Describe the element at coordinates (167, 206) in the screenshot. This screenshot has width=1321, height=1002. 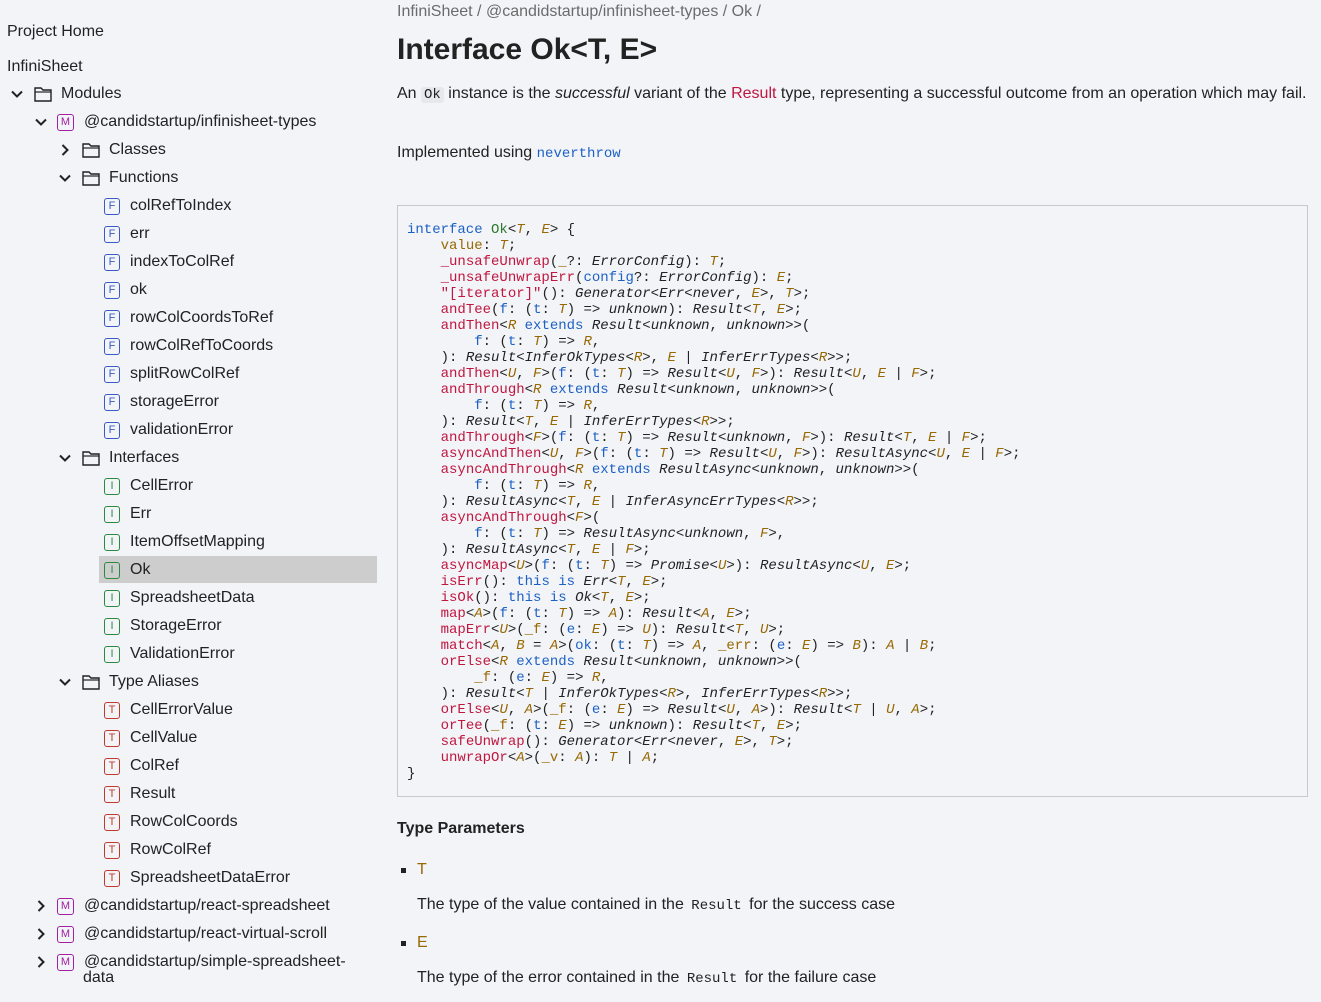
I see `tree-item-function: FcolRefToIndex` at that location.